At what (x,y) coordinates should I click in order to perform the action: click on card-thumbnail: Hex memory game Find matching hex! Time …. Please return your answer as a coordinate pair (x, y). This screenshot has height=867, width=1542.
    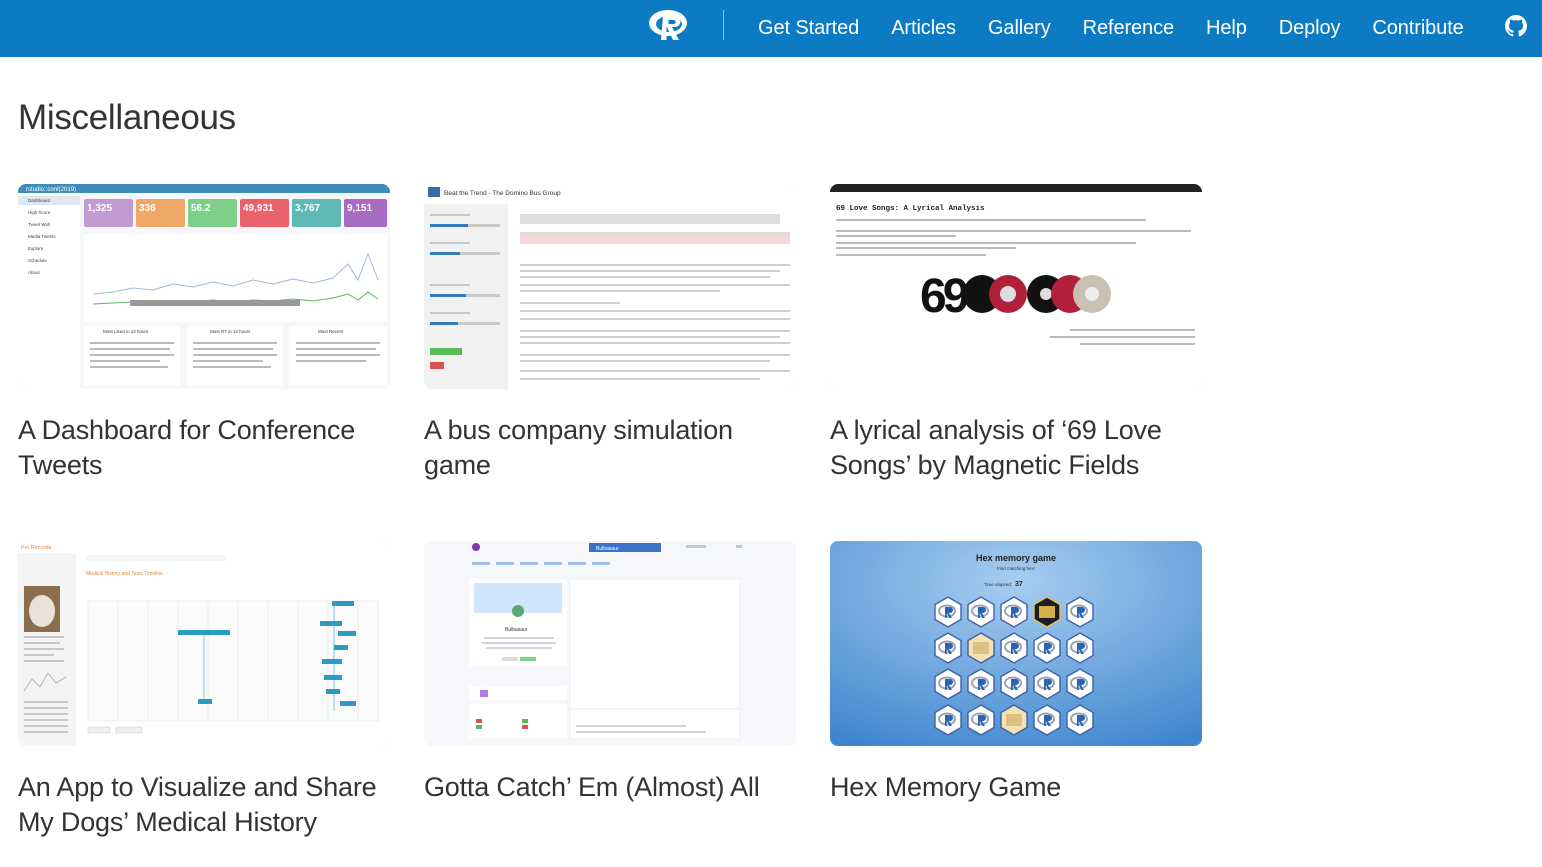
    Looking at the image, I should click on (1016, 643).